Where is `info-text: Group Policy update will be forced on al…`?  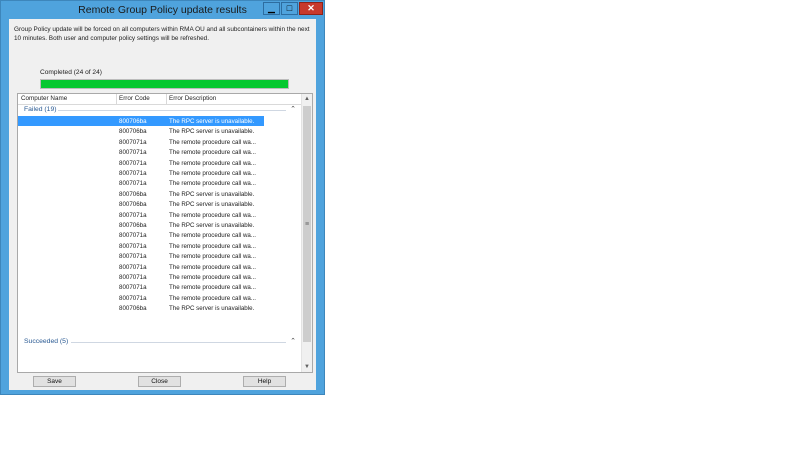 info-text: Group Policy update will be forced on al… is located at coordinates (162, 34).